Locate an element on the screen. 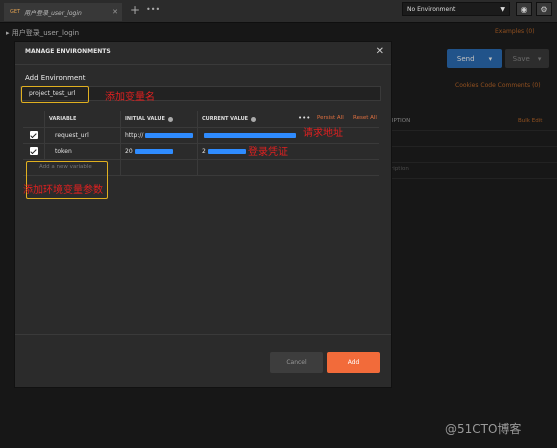 This screenshot has height=448, width=557. footer-divider is located at coordinates (203, 334).